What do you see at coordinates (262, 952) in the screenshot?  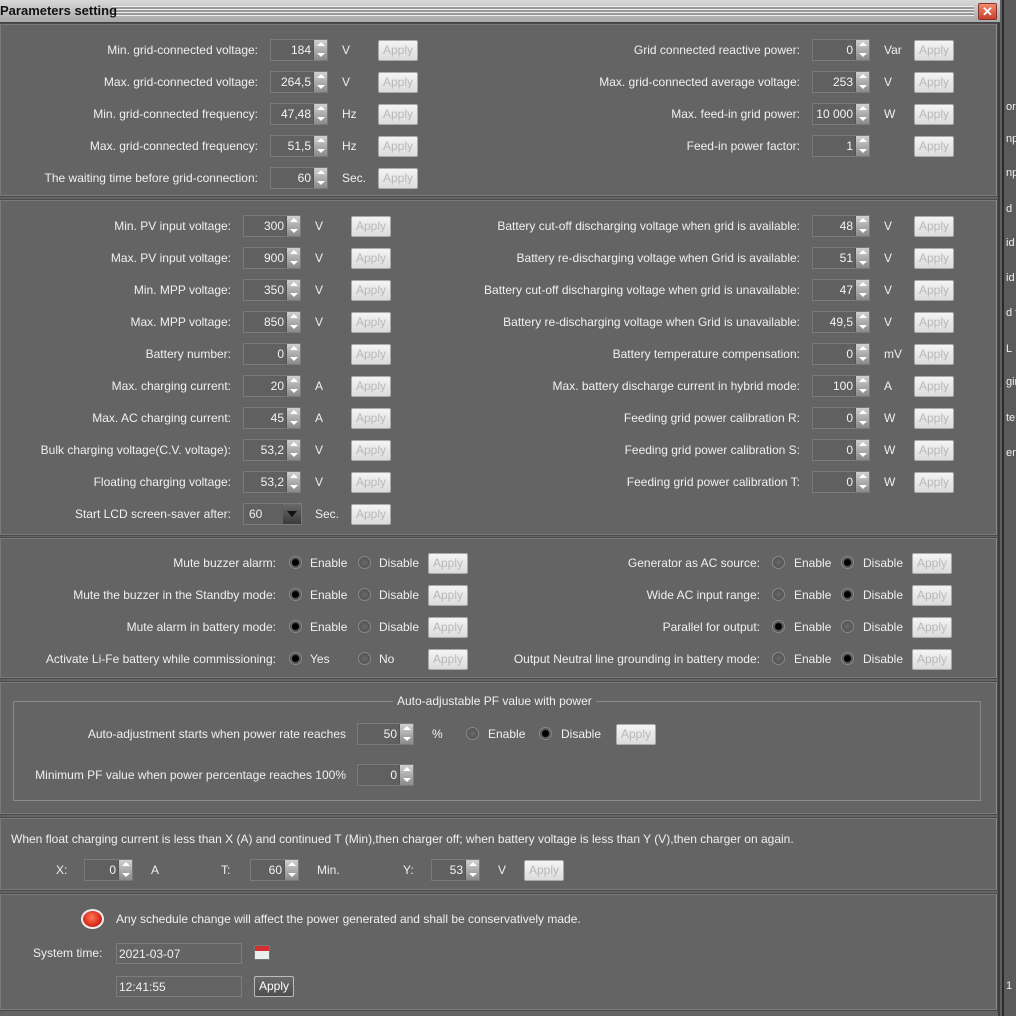 I see `calendar-icon` at bounding box center [262, 952].